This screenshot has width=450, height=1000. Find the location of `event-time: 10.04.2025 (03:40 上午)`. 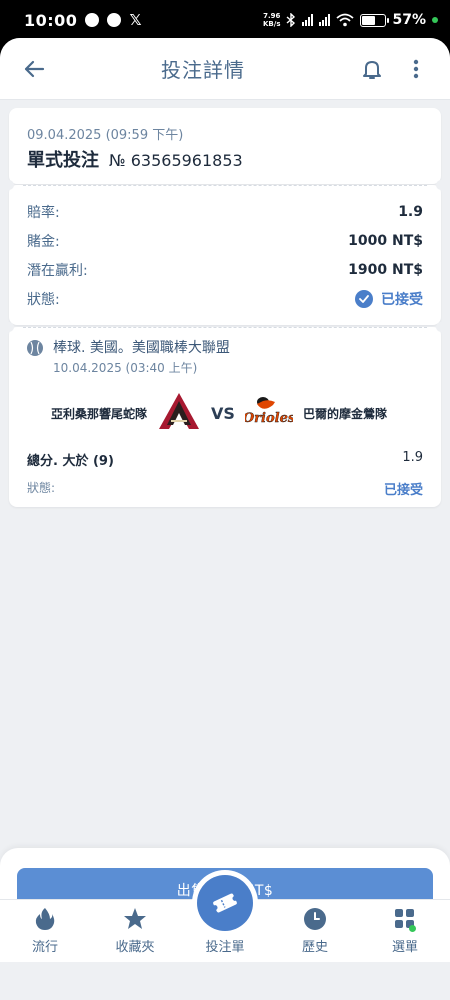

event-time: 10.04.2025 (03:40 上午) is located at coordinates (125, 368).